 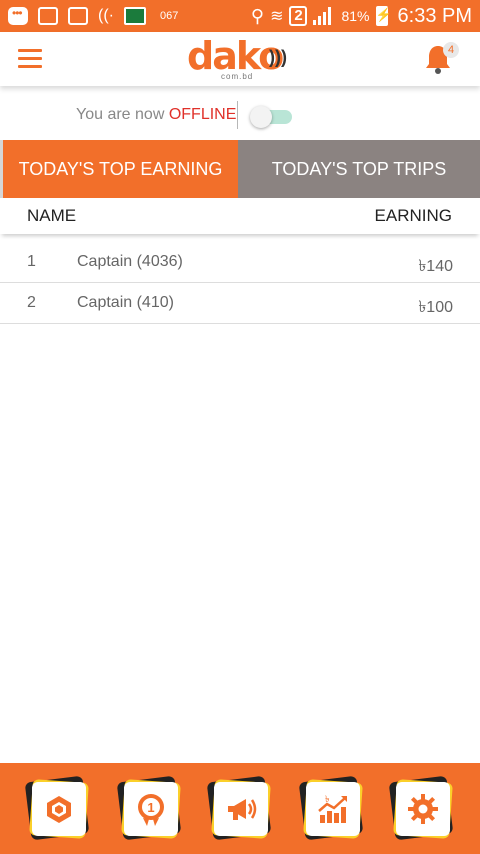 What do you see at coordinates (237, 76) in the screenshot?
I see `logo-subtext: com.bd` at bounding box center [237, 76].